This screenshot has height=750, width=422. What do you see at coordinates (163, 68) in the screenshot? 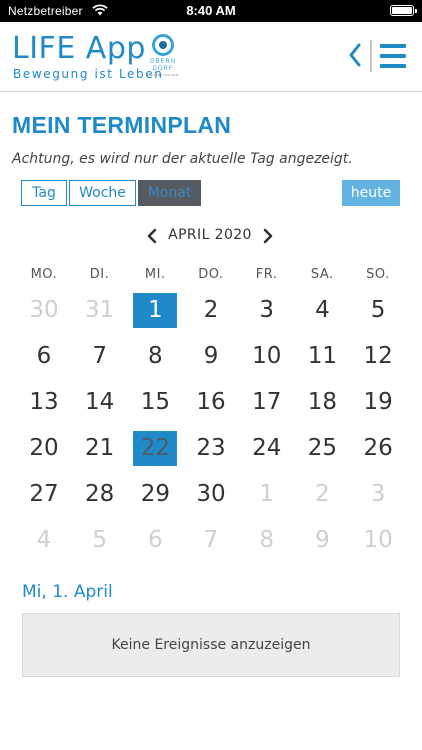
I see `logo-text: OBERN DORF REHABILITATION` at bounding box center [163, 68].